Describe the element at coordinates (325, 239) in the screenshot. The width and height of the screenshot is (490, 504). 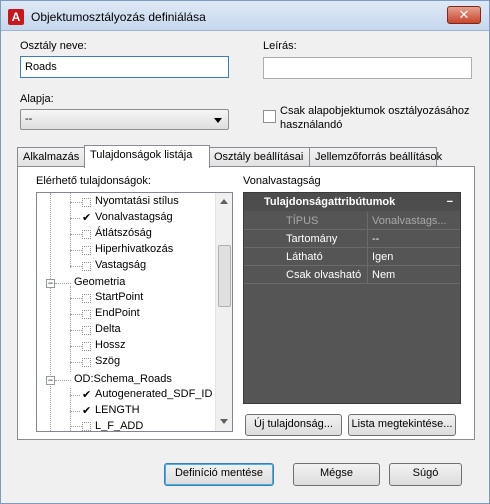
I see `attribute-key: Tartomány` at that location.